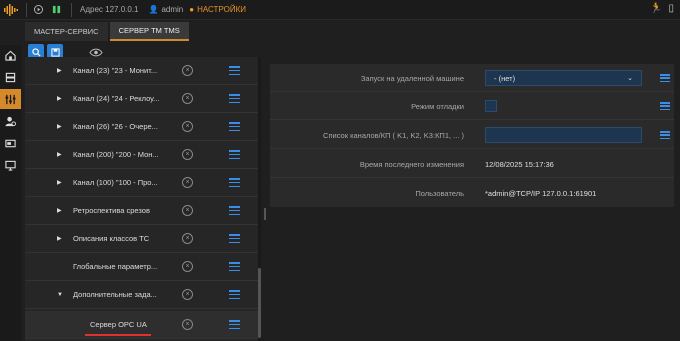 The width and height of the screenshot is (680, 341). Describe the element at coordinates (10, 55) in the screenshot. I see `home-icon` at that location.